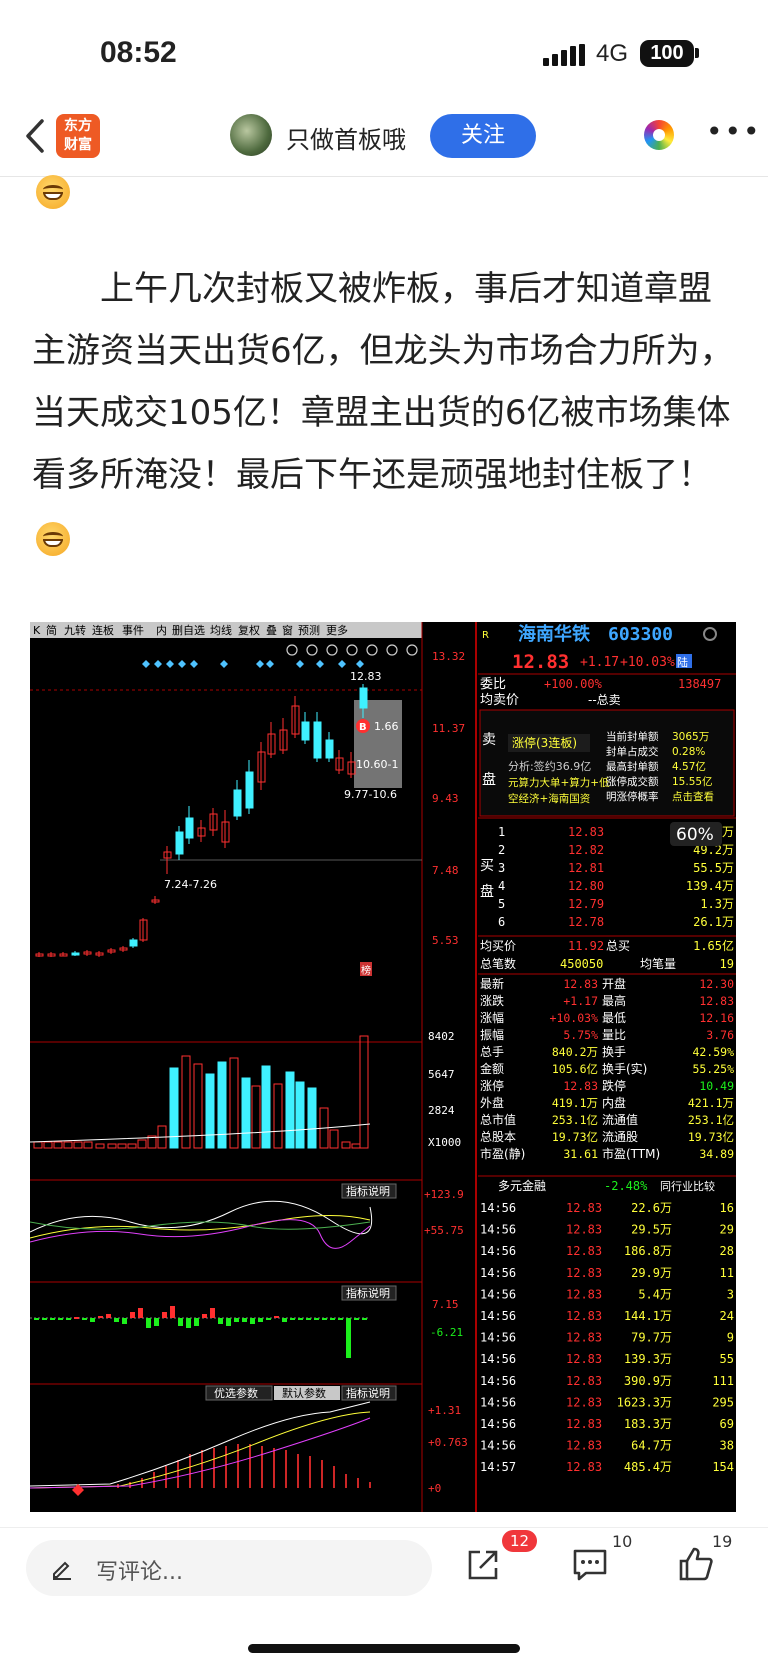 The height and width of the screenshot is (1669, 768). I want to click on stat-label: 最新, so click(492, 983).